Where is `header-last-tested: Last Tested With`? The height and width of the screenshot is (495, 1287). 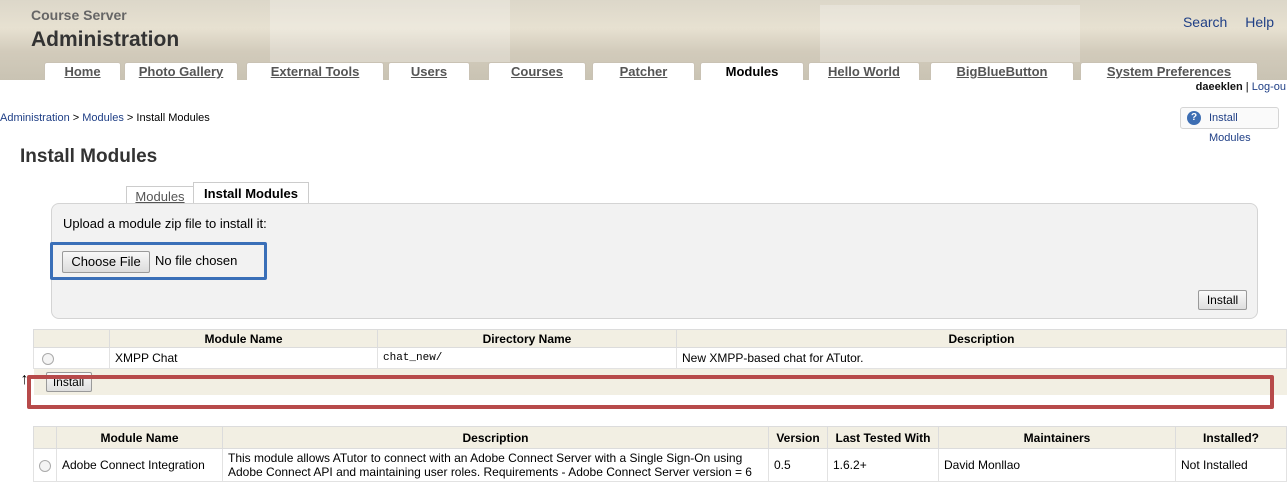
header-last-tested: Last Tested With is located at coordinates (883, 437).